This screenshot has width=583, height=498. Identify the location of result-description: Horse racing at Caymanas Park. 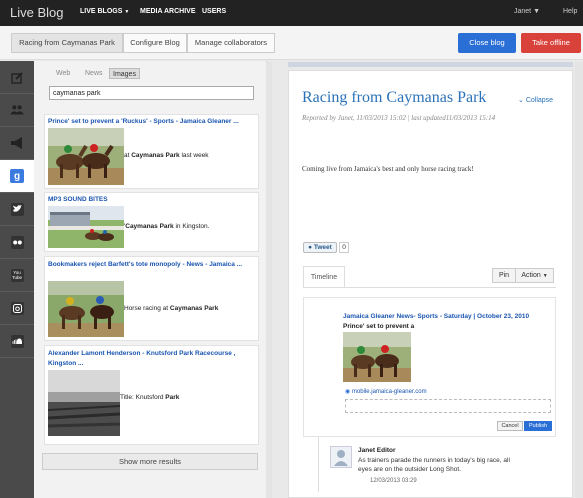
(171, 308).